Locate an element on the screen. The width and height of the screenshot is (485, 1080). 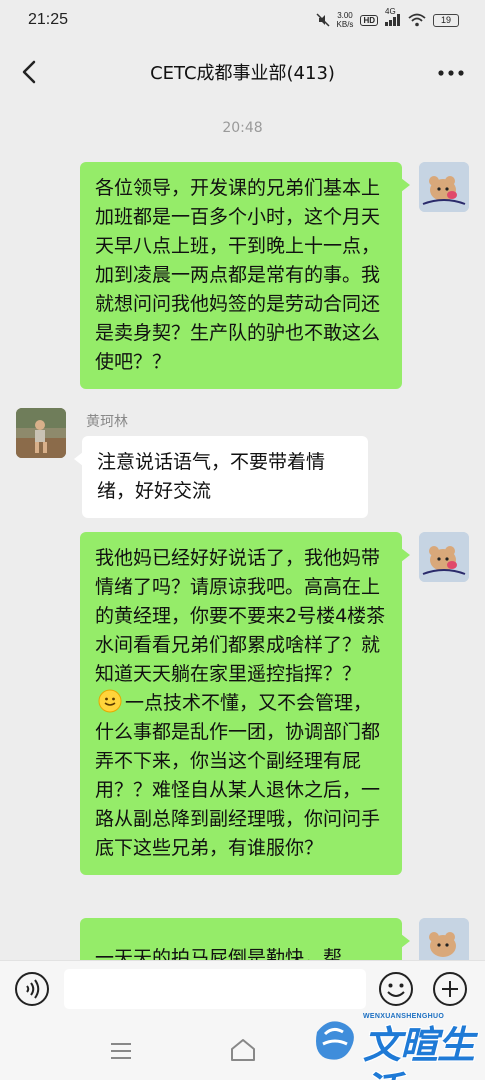
wifi-icon is located at coordinates (417, 20).